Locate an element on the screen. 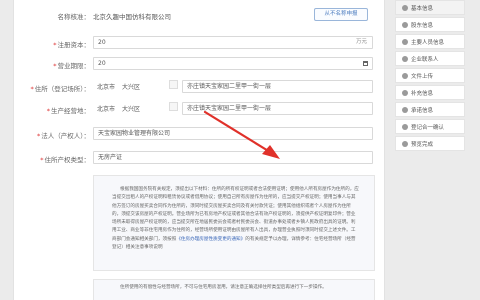 The height and width of the screenshot is (300, 480). capital-row: *注册资本： 20 万元 is located at coordinates (200, 44).